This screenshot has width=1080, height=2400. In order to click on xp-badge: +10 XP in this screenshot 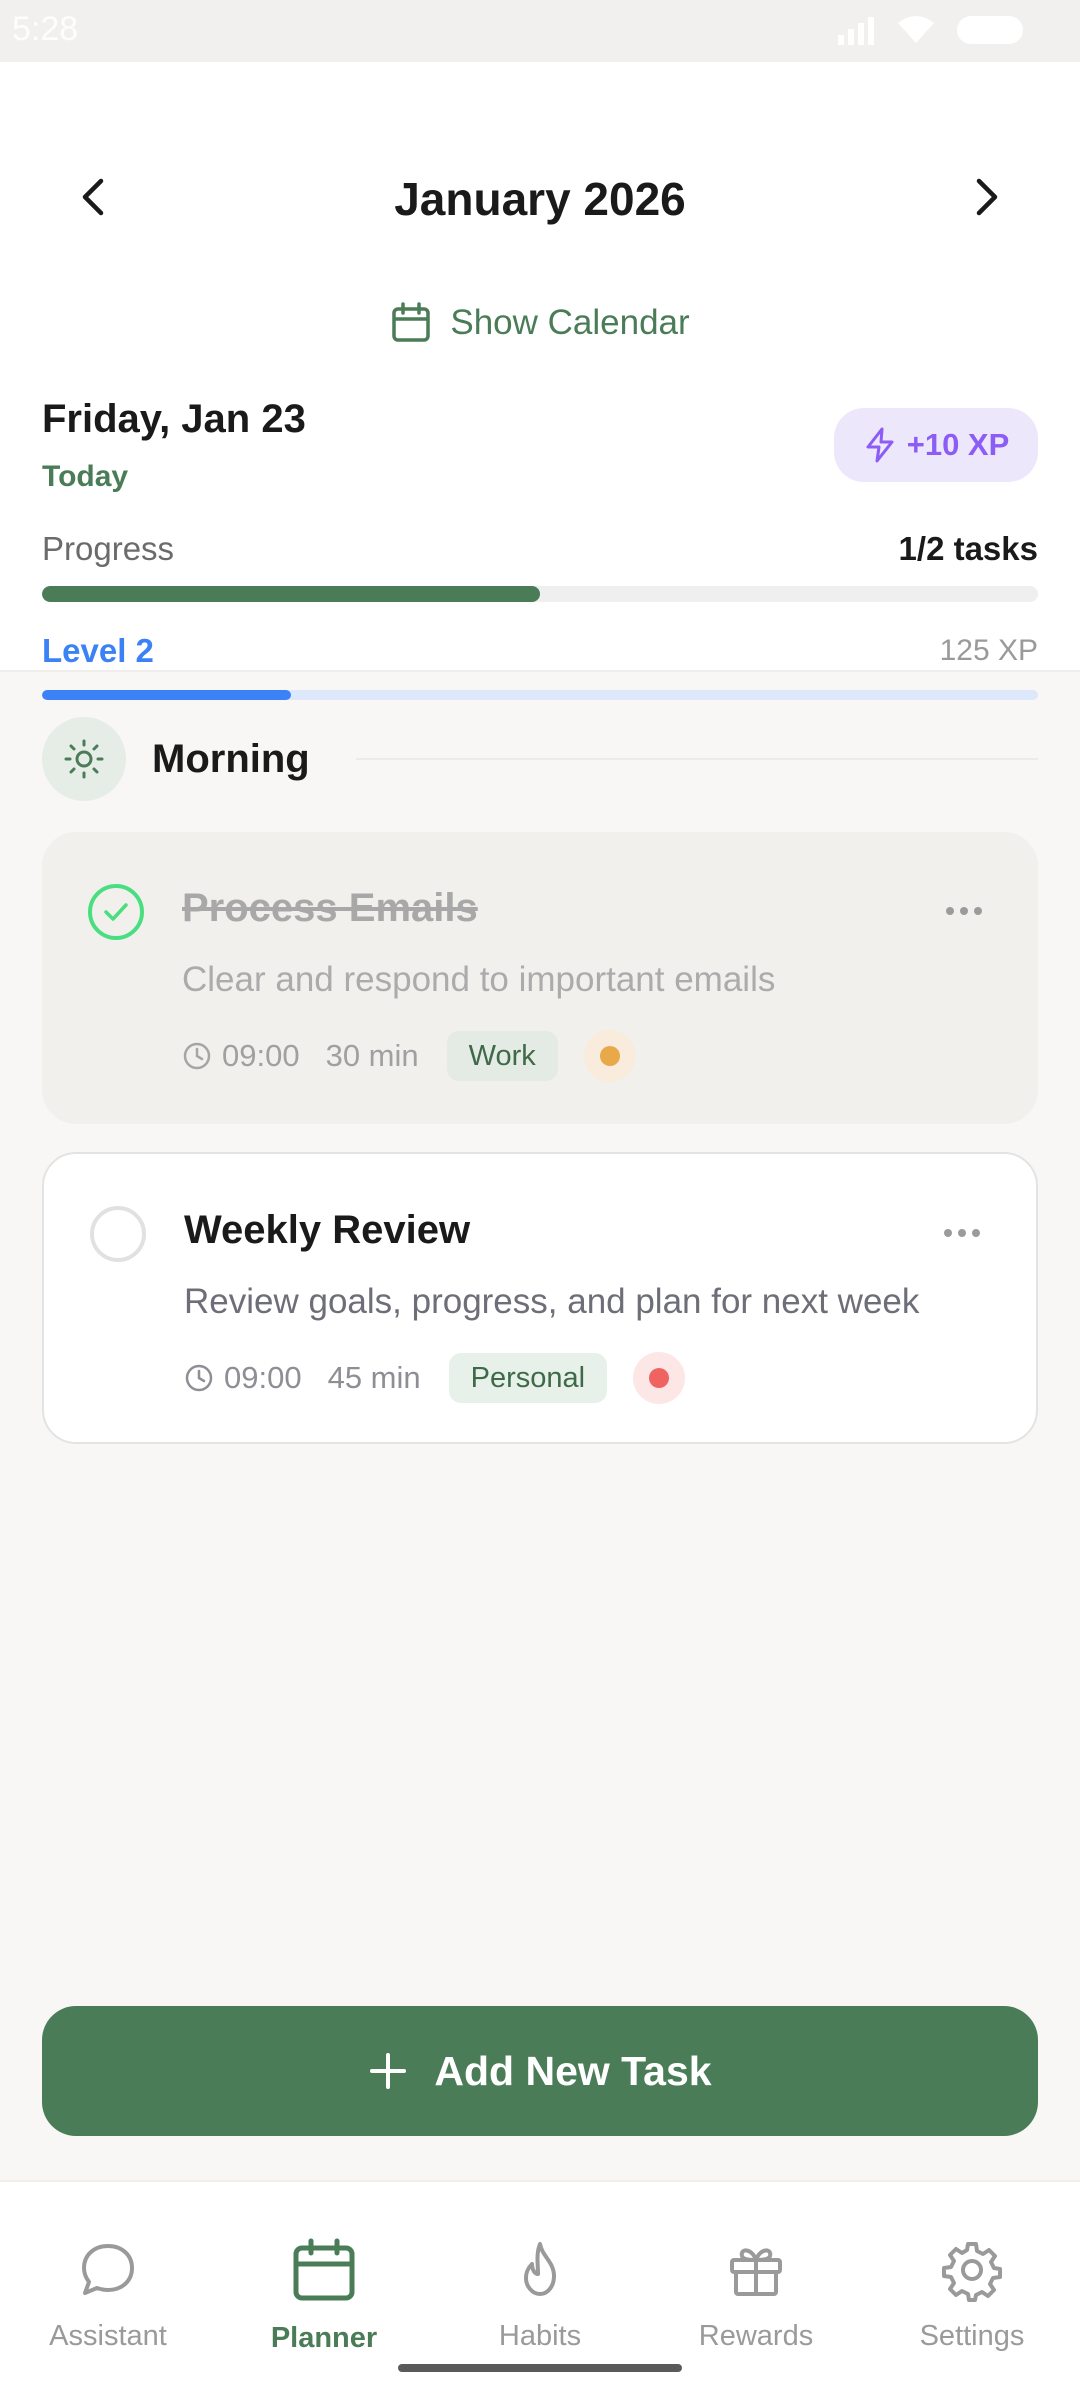, I will do `click(936, 445)`.